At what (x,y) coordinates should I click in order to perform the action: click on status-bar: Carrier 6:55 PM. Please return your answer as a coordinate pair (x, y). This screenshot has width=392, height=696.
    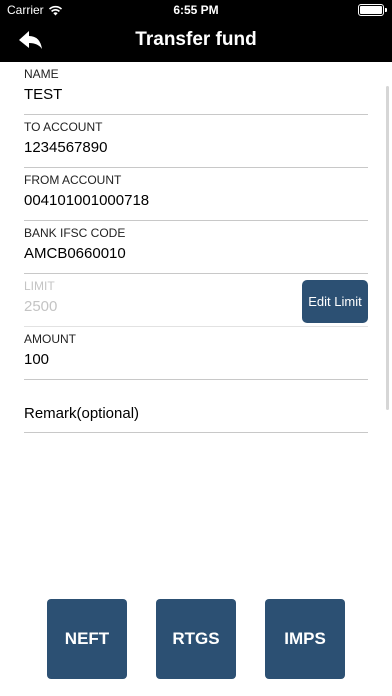
    Looking at the image, I should click on (196, 10).